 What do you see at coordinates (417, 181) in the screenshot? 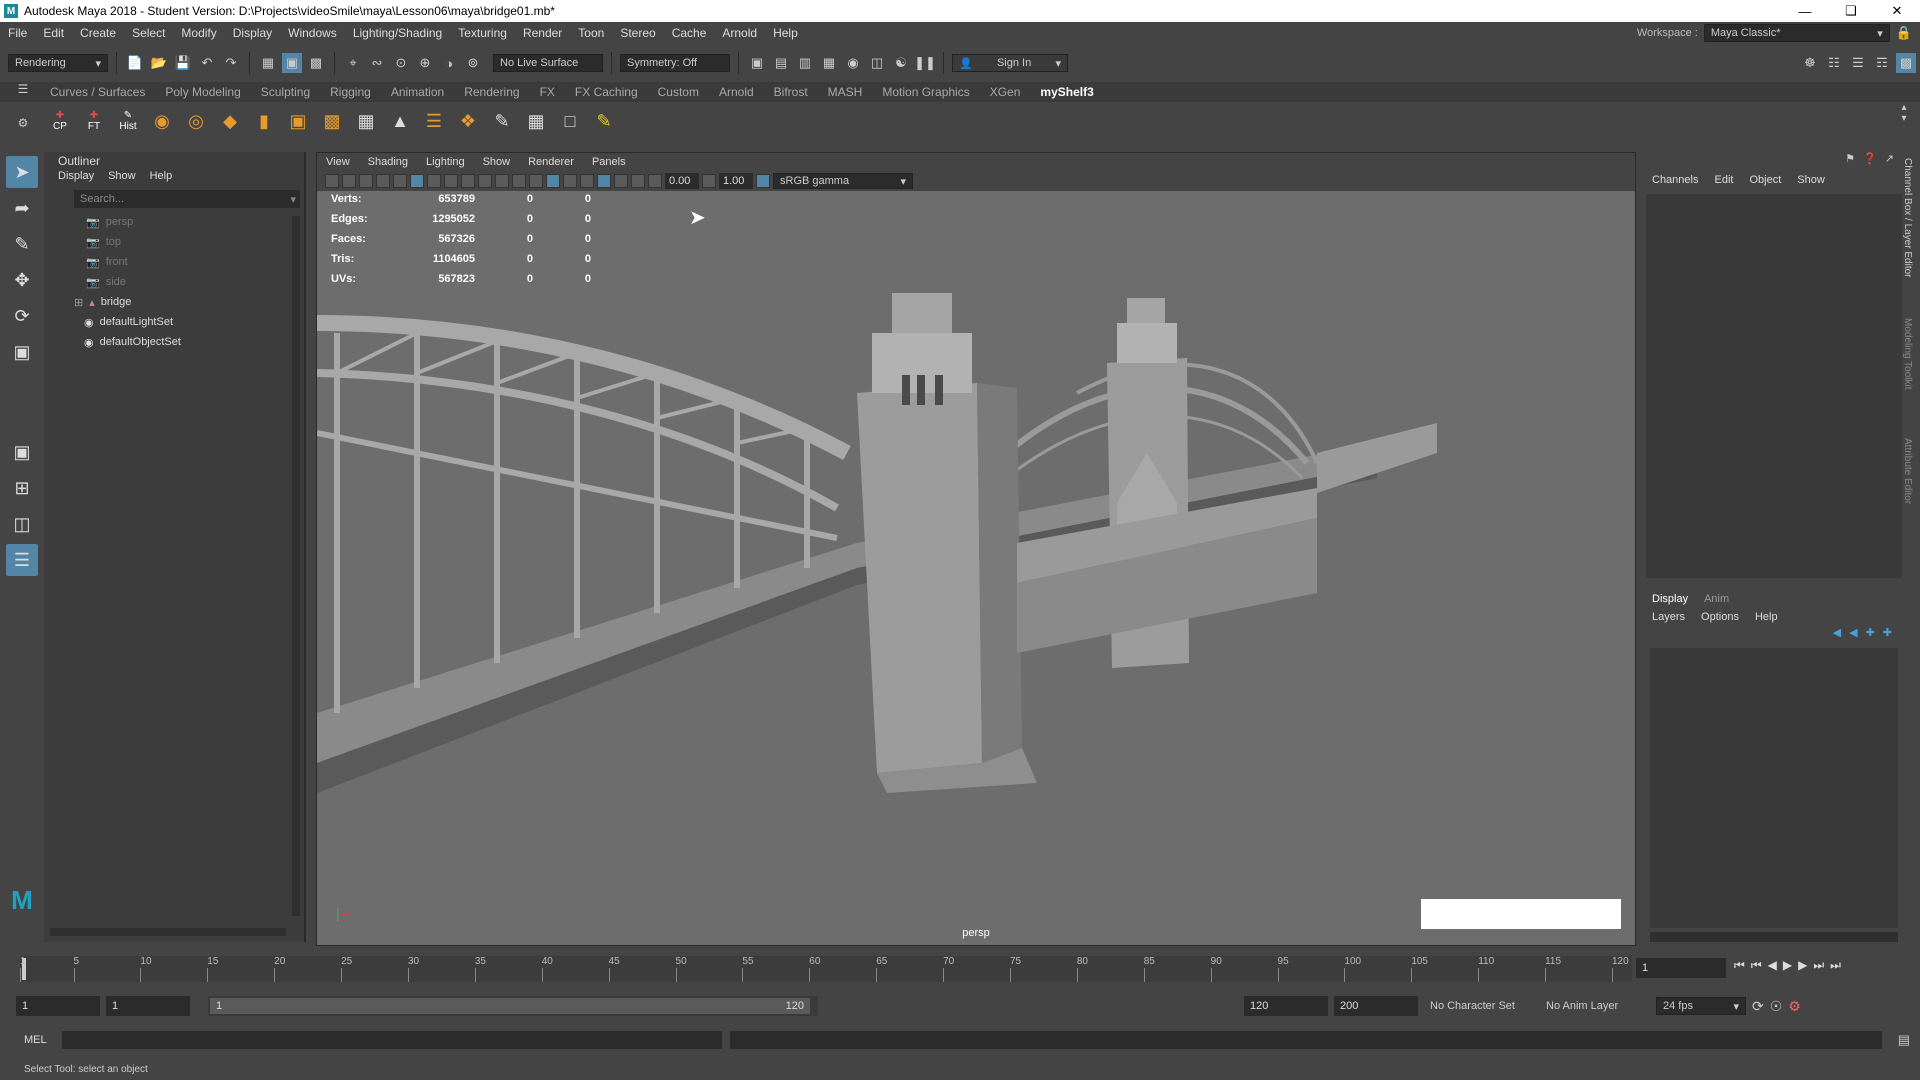
I see `wireframe-icon` at bounding box center [417, 181].